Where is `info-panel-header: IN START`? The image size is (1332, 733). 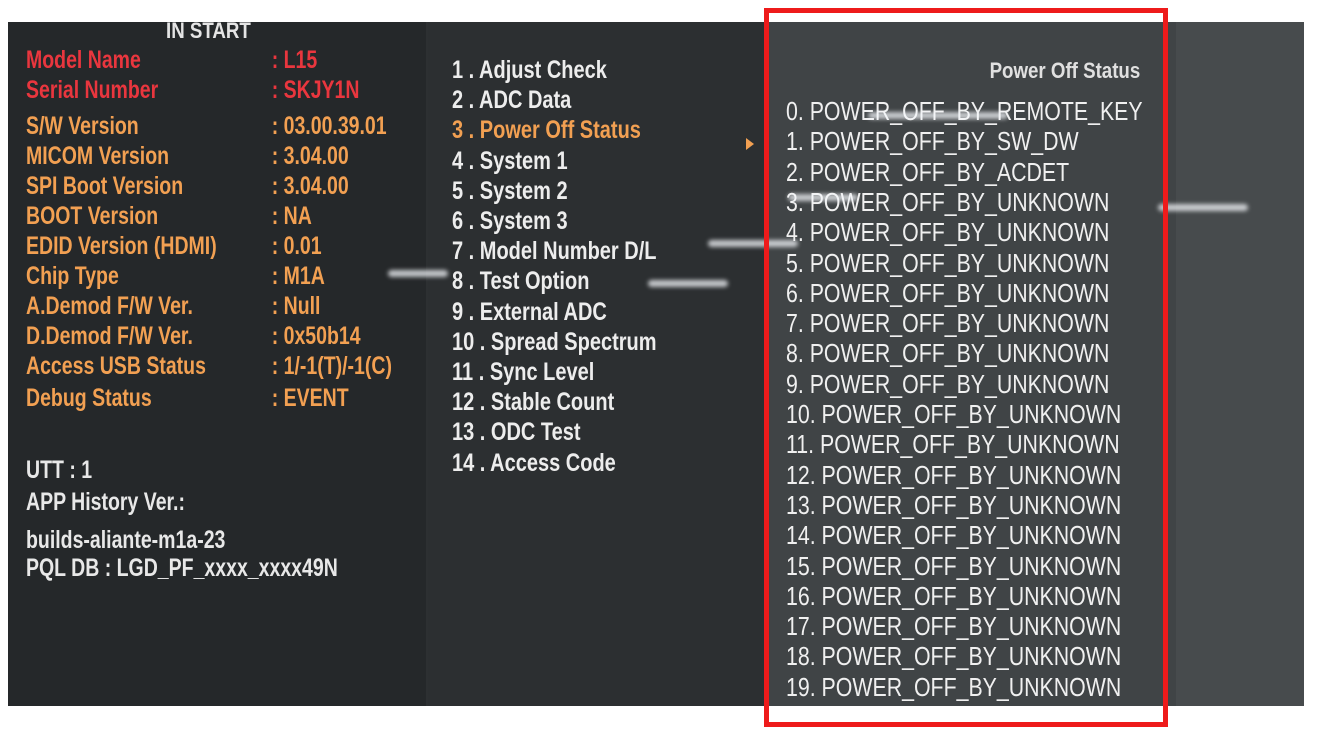
info-panel-header: IN START is located at coordinates (208, 32).